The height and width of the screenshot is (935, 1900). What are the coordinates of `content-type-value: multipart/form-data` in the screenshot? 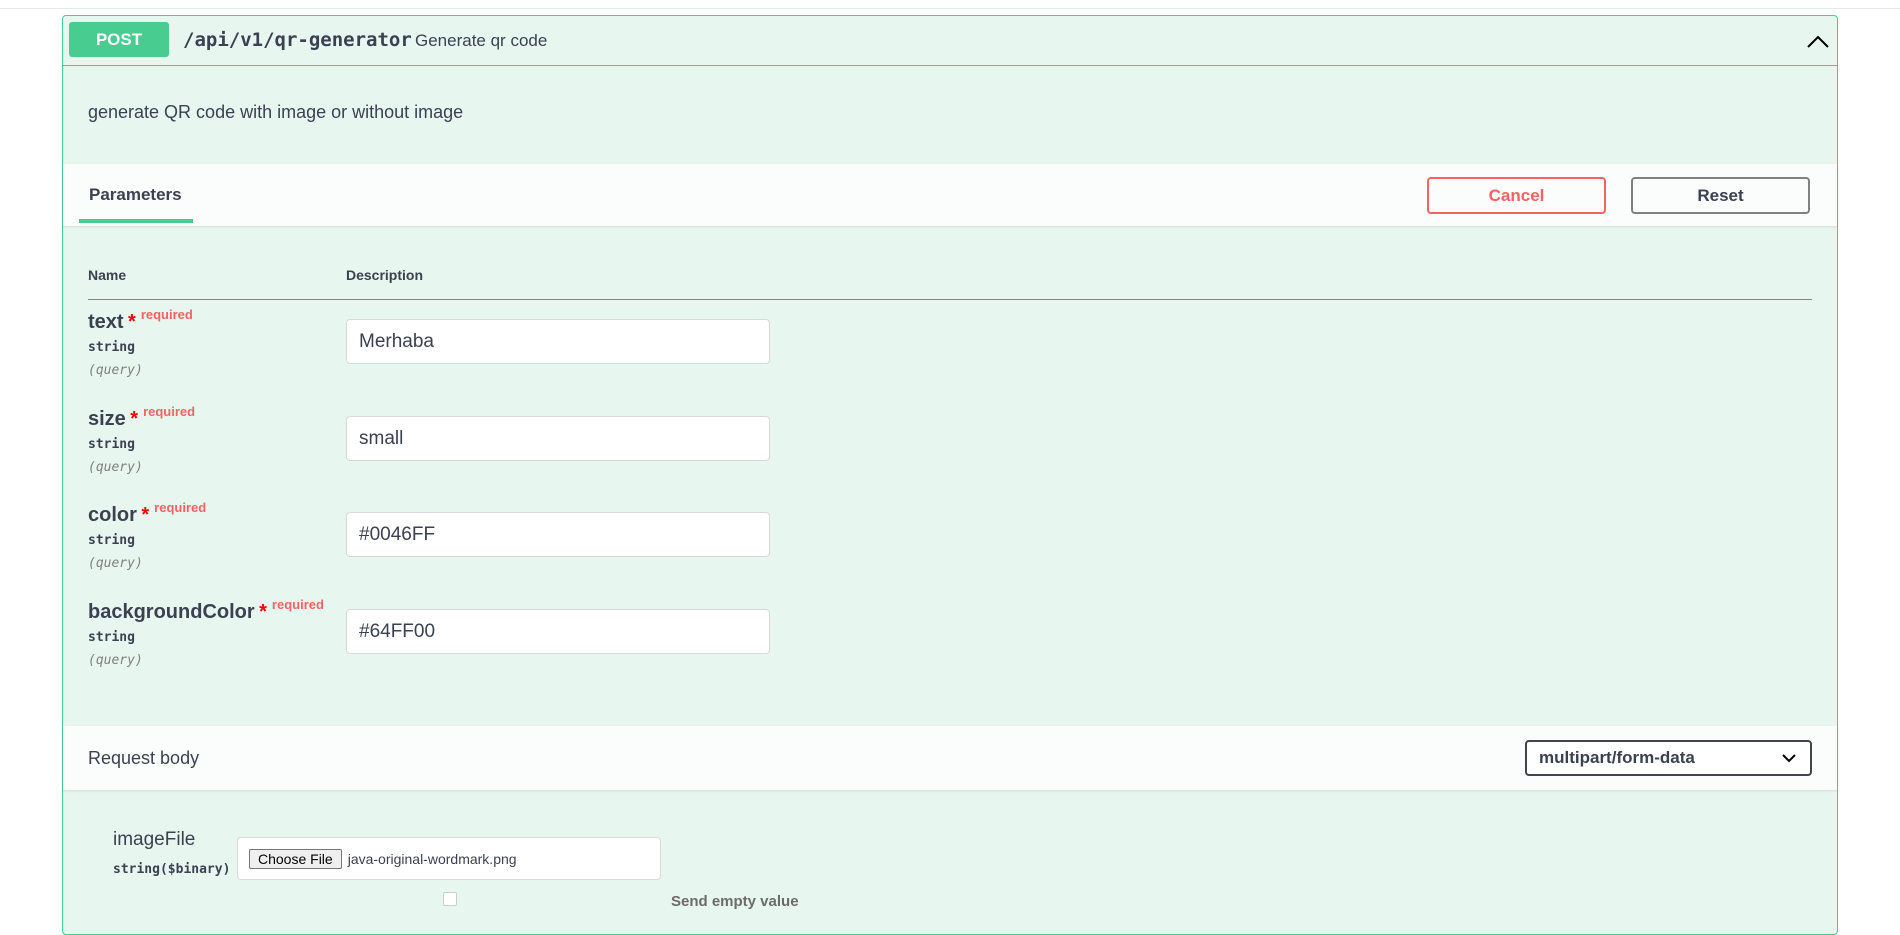 It's located at (1617, 757).